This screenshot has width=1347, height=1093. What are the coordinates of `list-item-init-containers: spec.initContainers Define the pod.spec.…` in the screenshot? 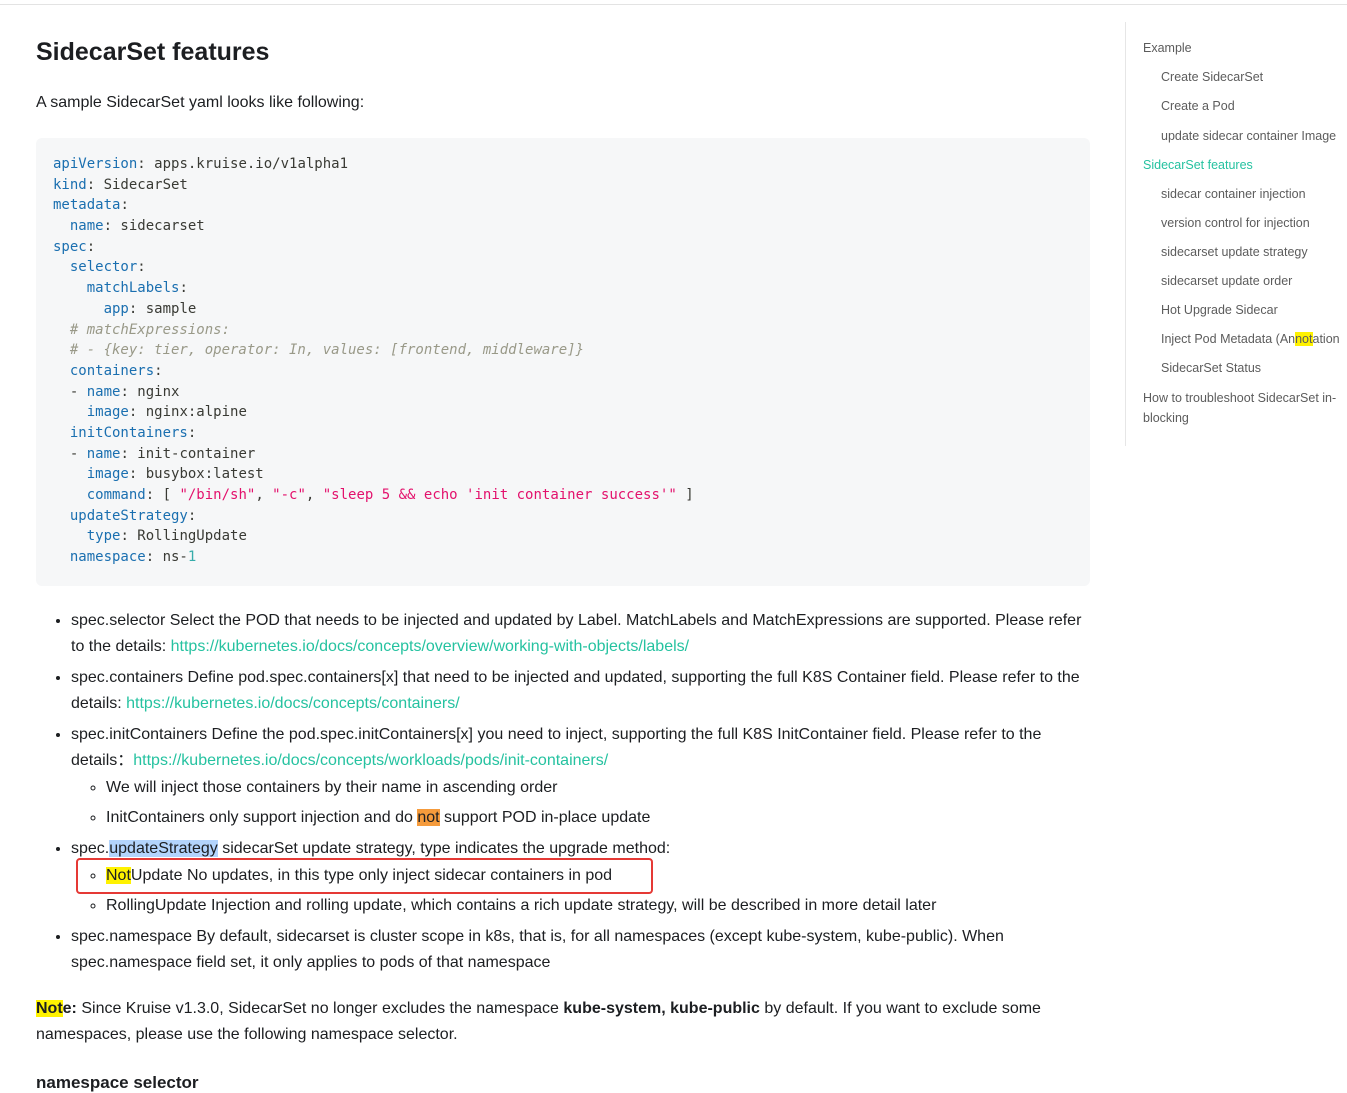 It's located at (580, 776).